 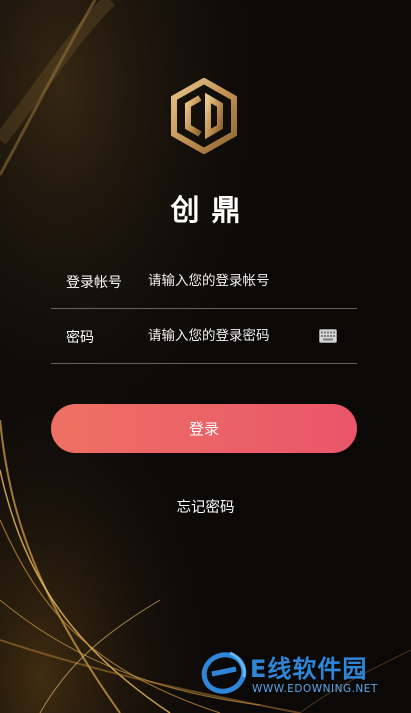 What do you see at coordinates (94, 283) in the screenshot?
I see `account-label: 登录帐号` at bounding box center [94, 283].